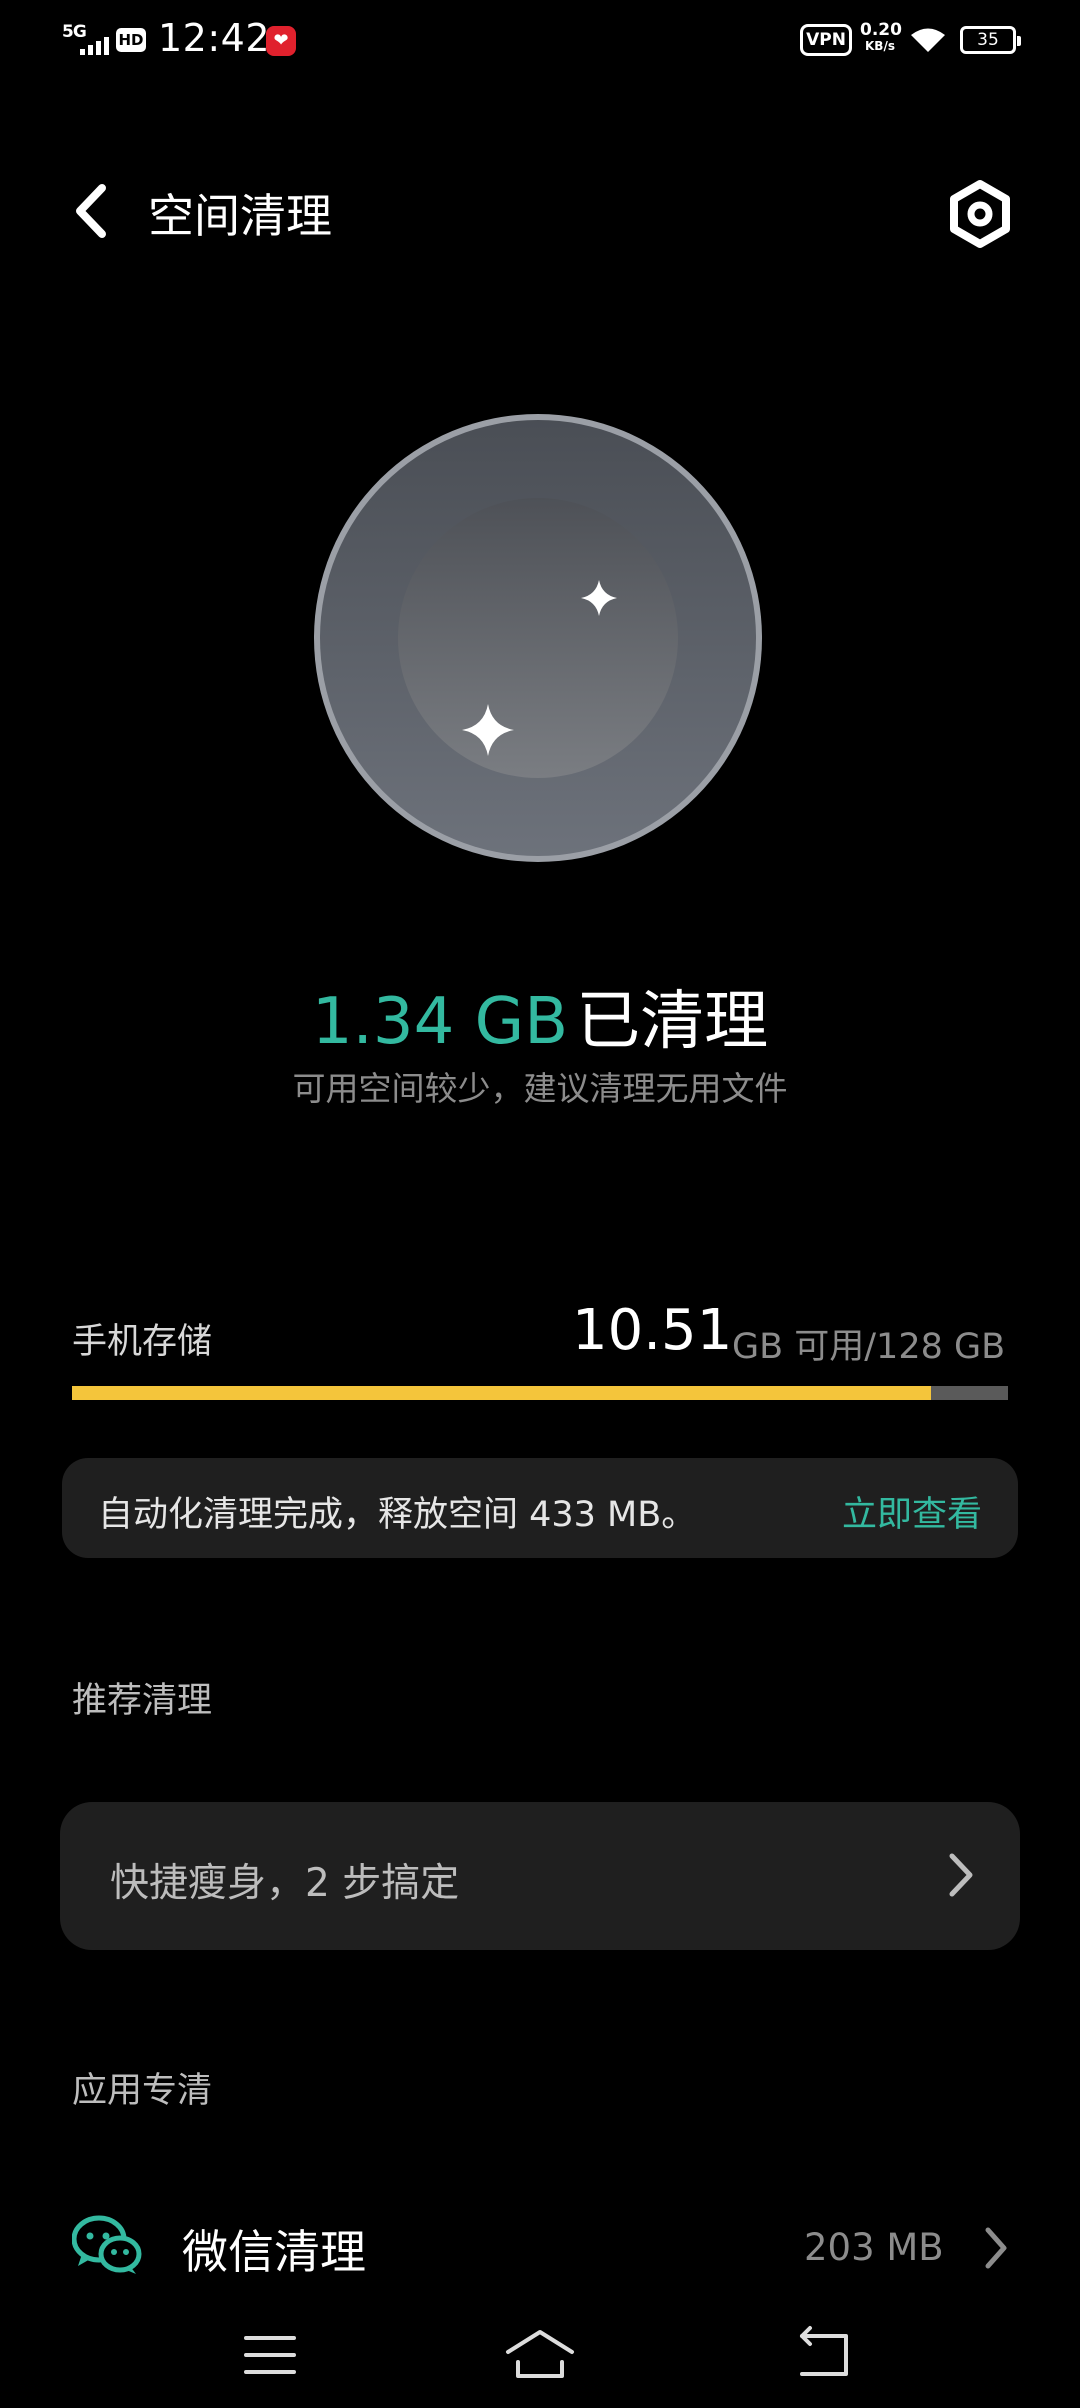 The height and width of the screenshot is (2408, 1080). What do you see at coordinates (87, 39) in the screenshot?
I see `signal-icon: 5G` at bounding box center [87, 39].